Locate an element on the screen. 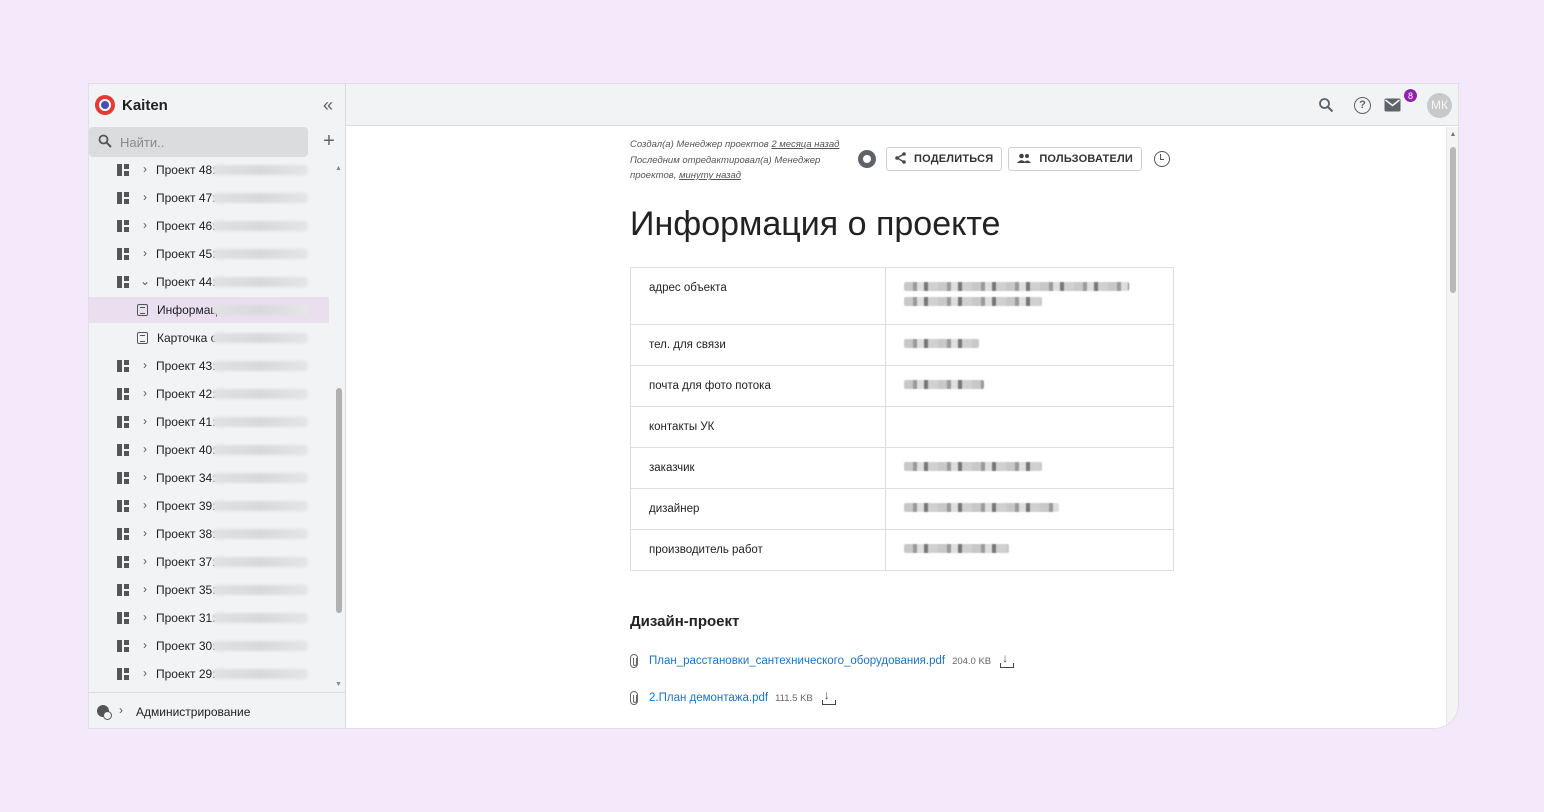 Image resolution: width=1544 pixels, height=812 pixels. sidebar-board-item: ⌄ Проект 44: is located at coordinates (209, 282).